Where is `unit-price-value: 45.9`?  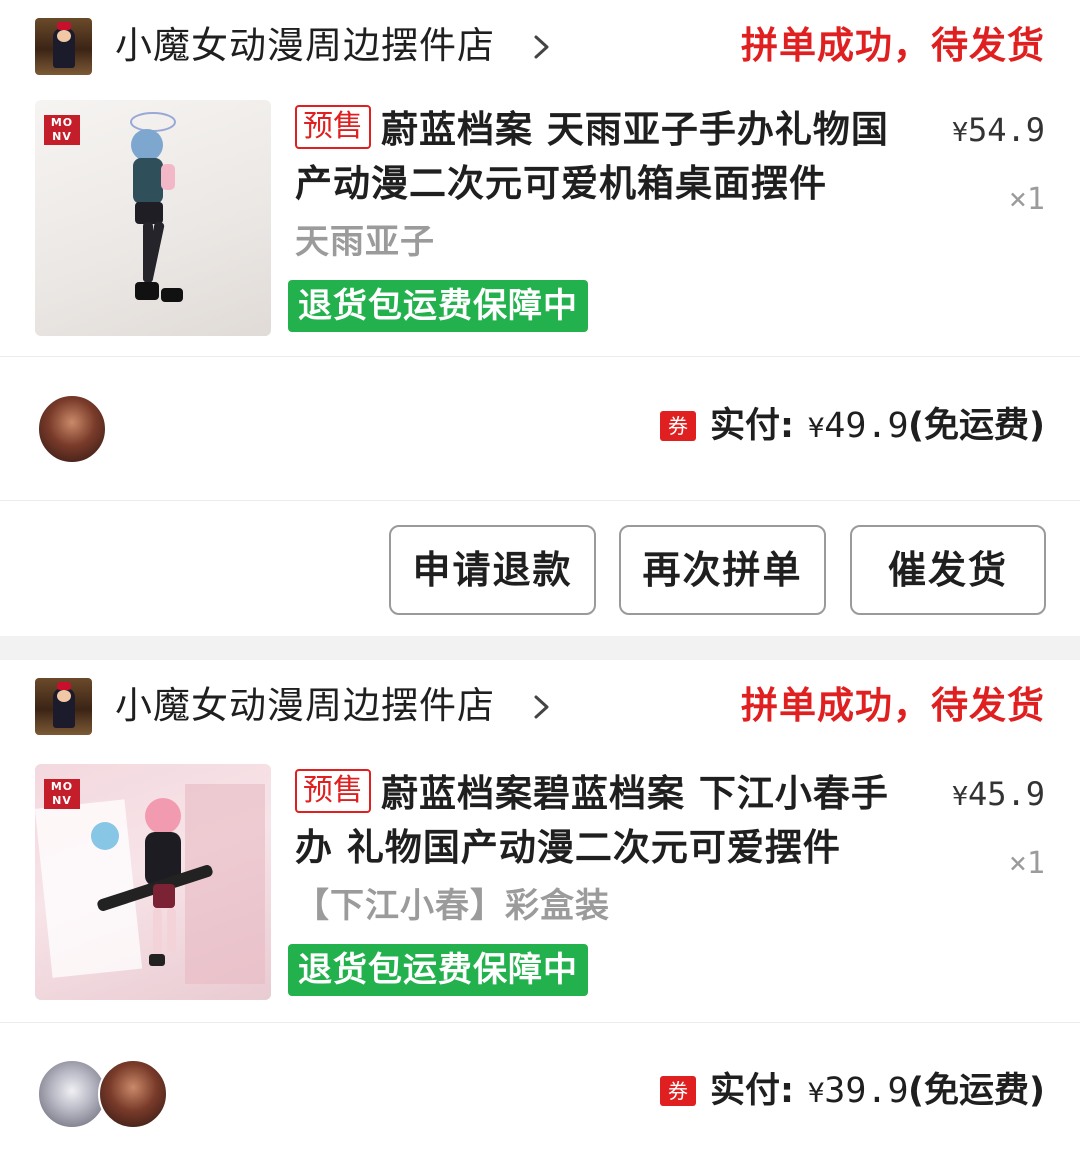
unit-price-value: 45.9 is located at coordinates (1006, 794).